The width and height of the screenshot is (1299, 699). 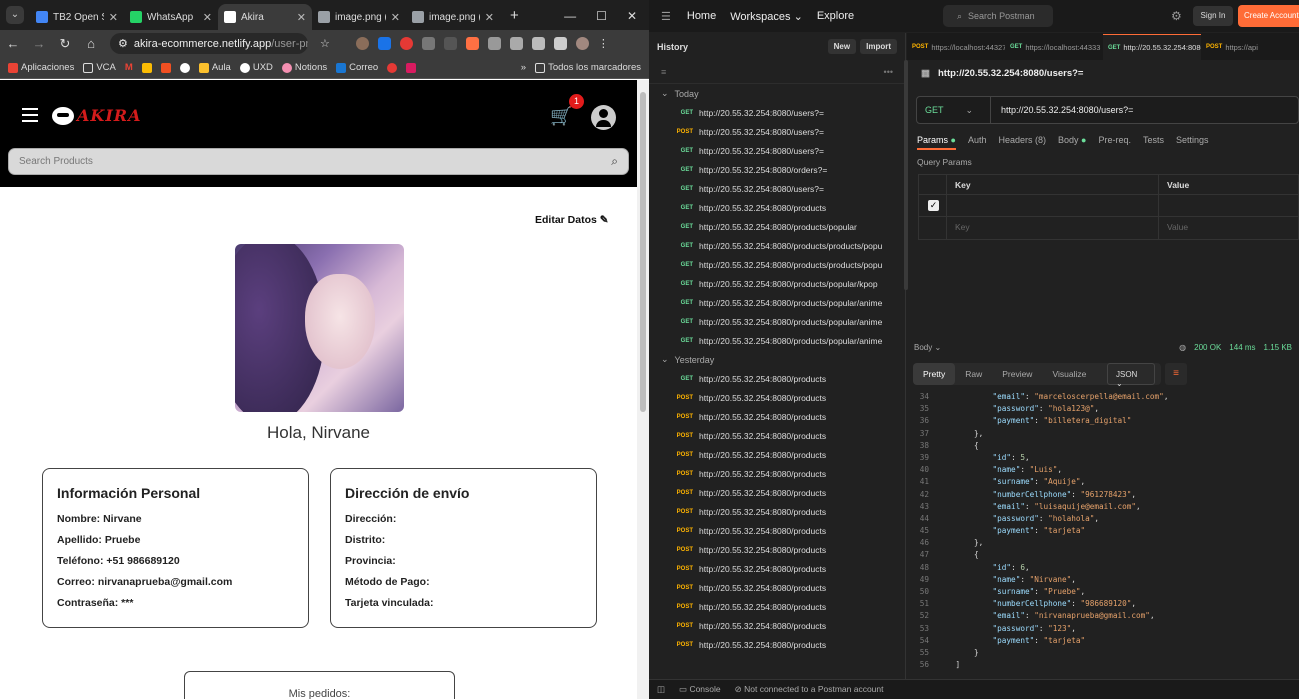 I want to click on menu-kebab-icon: ⋮, so click(x=603, y=43).